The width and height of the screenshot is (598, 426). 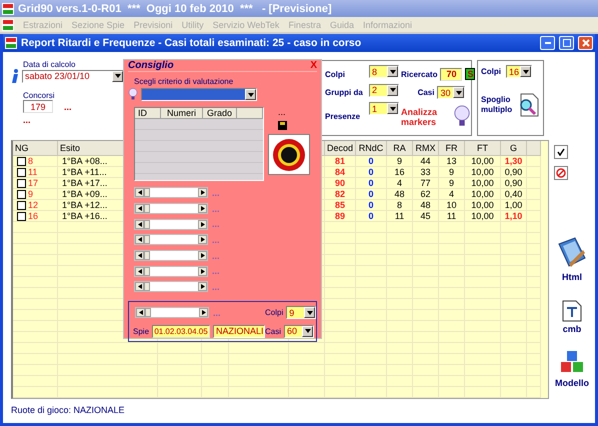 I want to click on window-logo-icon, so click(x=11, y=43).